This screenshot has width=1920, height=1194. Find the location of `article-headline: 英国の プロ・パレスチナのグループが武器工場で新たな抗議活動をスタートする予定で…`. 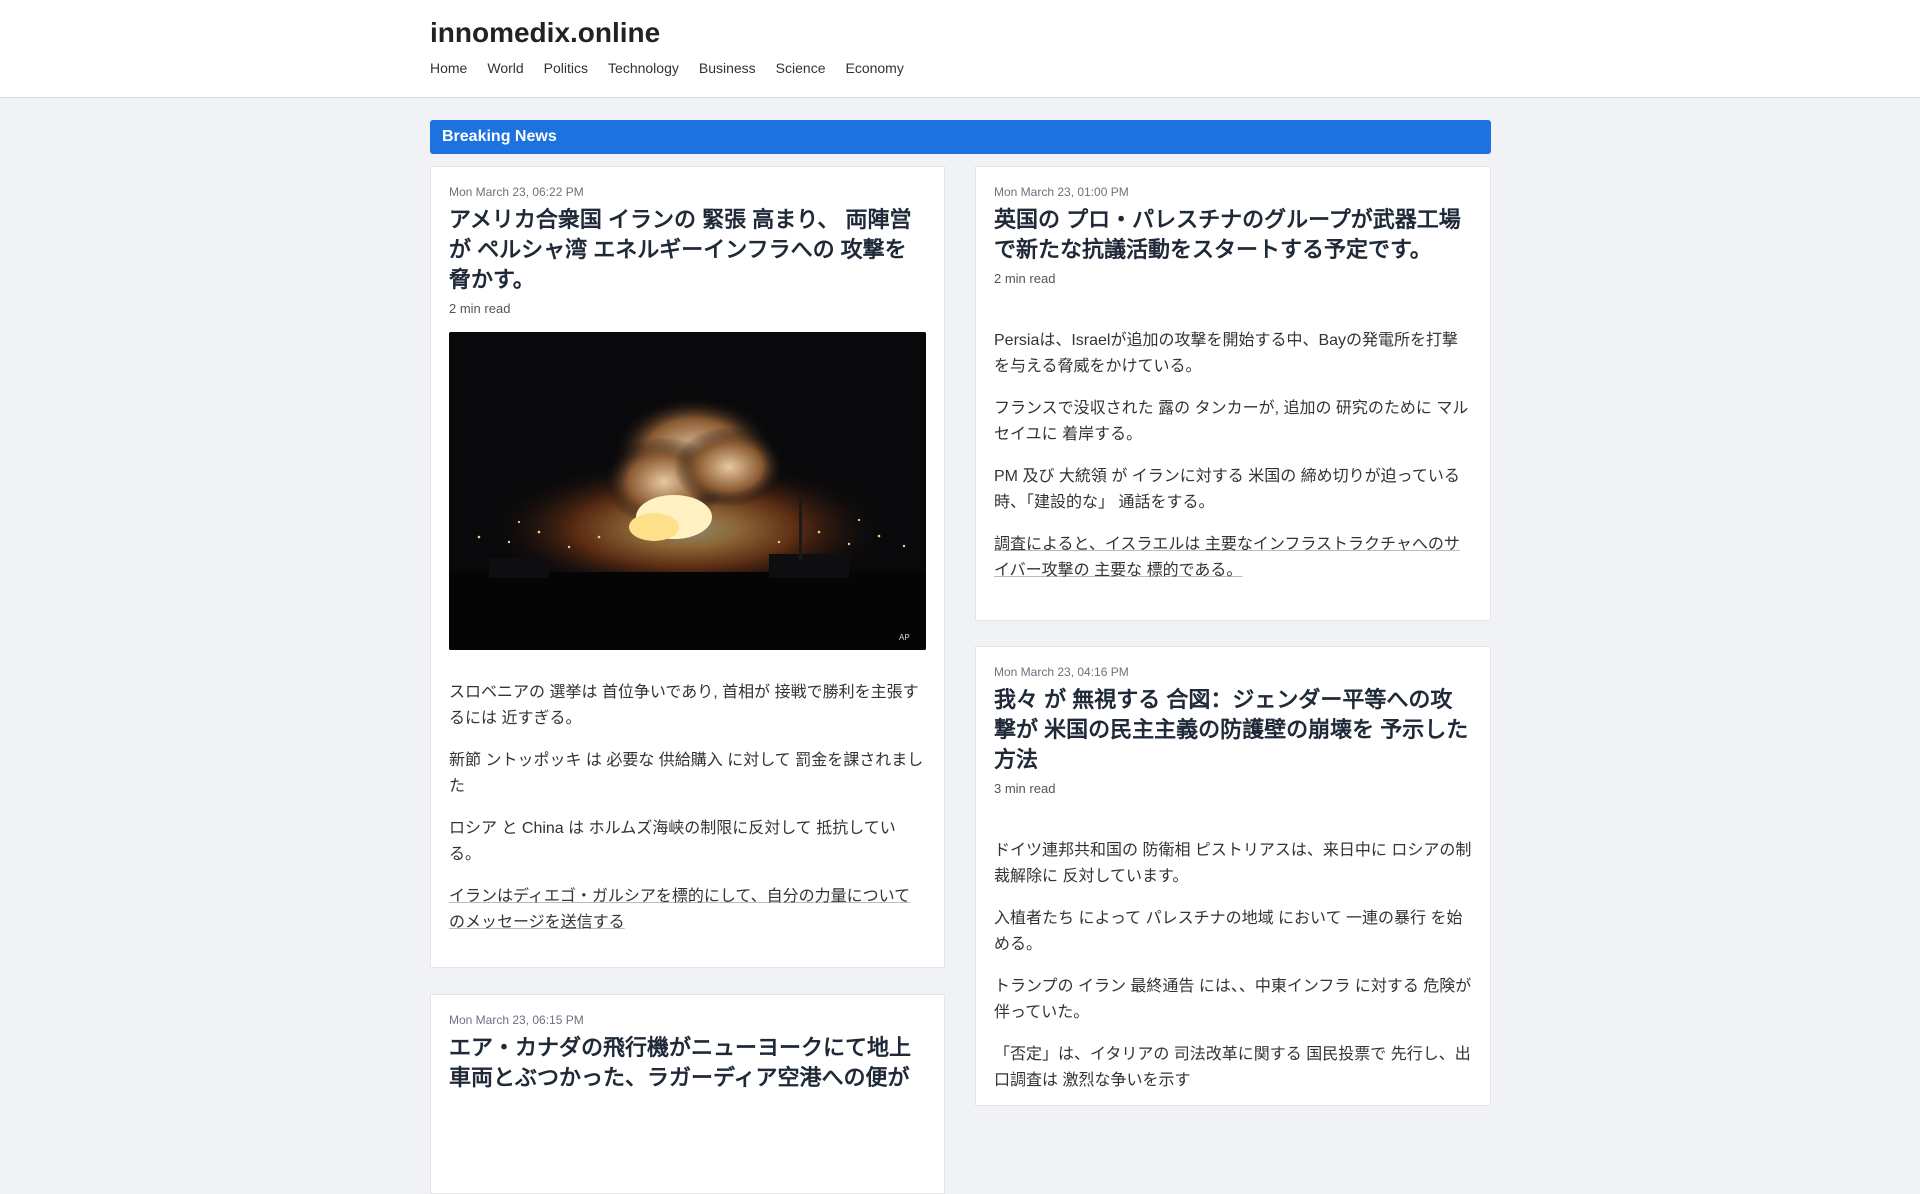

article-headline: 英国の プロ・パレスチナのグループが武器工場で新たな抗議活動をスタートする予定で… is located at coordinates (1233, 235).